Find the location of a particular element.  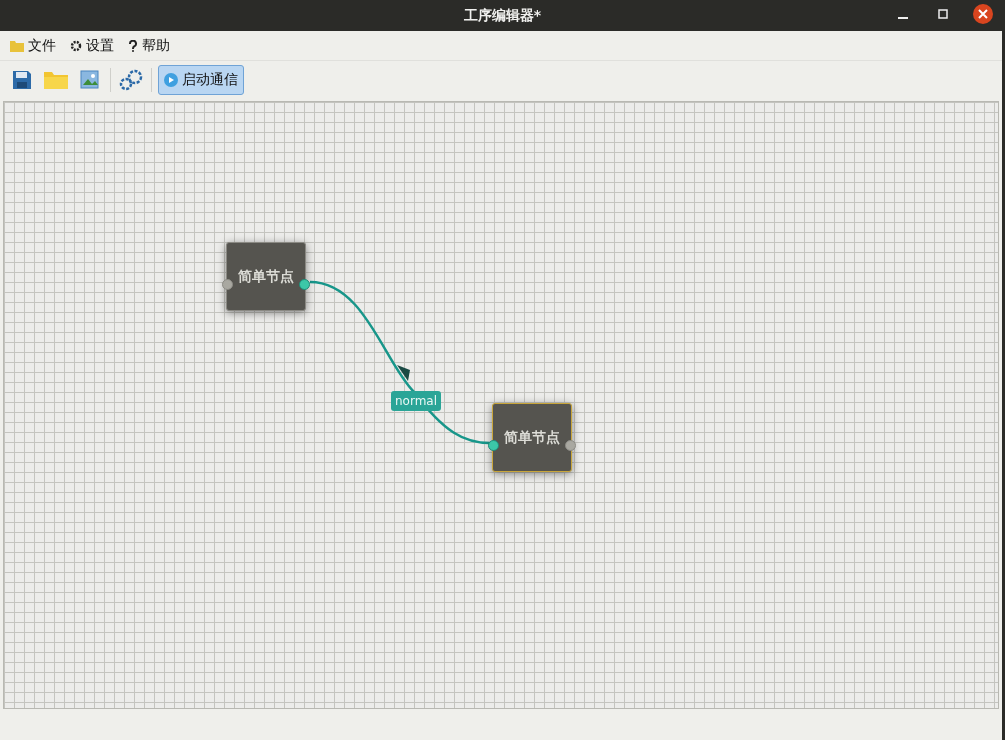

menu-item: 设置 is located at coordinates (92, 45).